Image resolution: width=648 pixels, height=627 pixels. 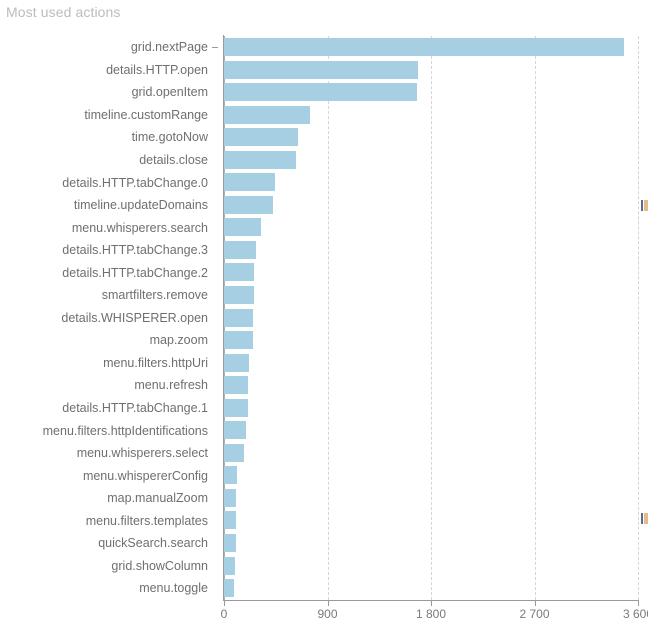 I want to click on y-axis-tick-label: time.gotoNow, so click(x=109, y=98).